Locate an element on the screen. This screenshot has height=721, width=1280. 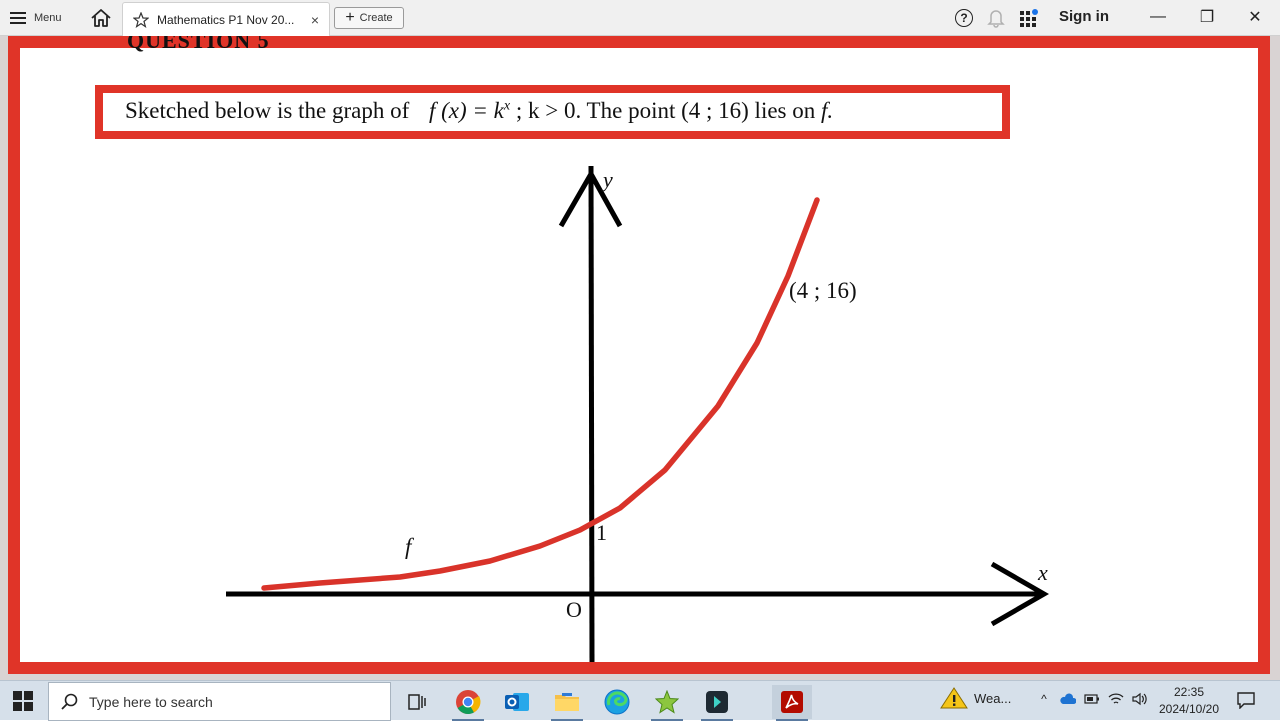
pdf-reader-icon is located at coordinates (792, 702).